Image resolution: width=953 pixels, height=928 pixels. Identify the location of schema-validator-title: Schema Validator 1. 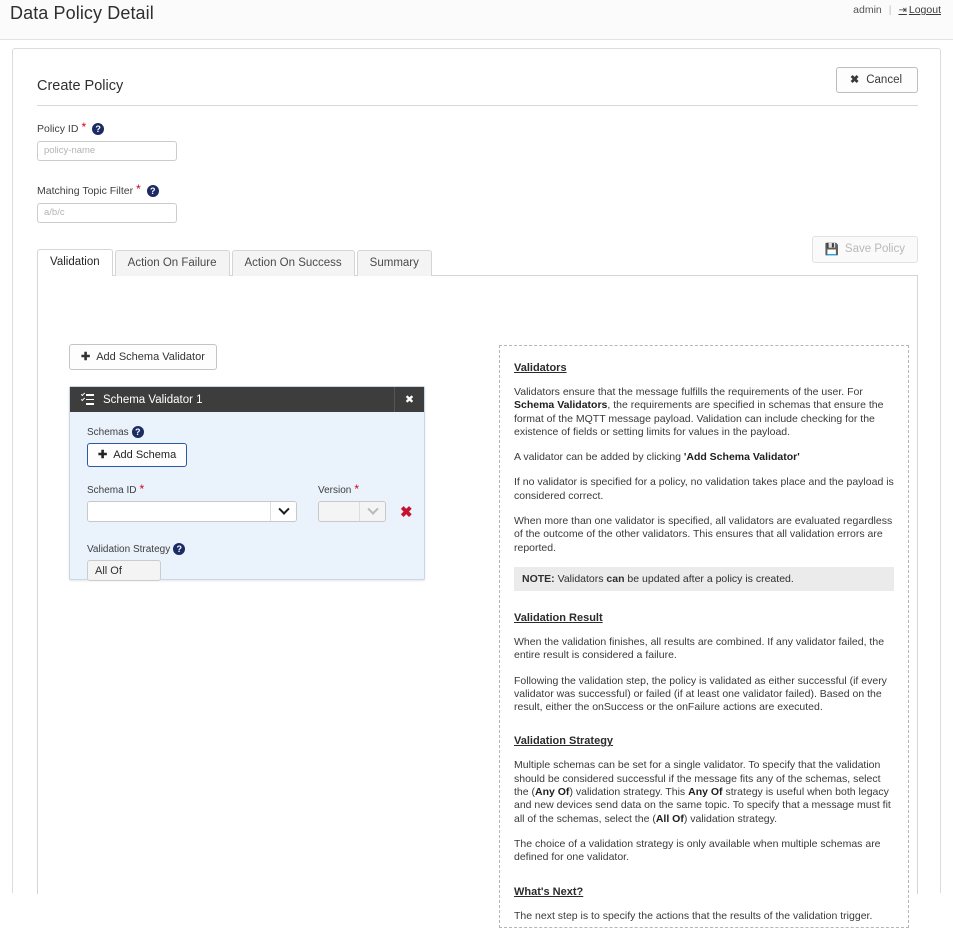
(153, 399).